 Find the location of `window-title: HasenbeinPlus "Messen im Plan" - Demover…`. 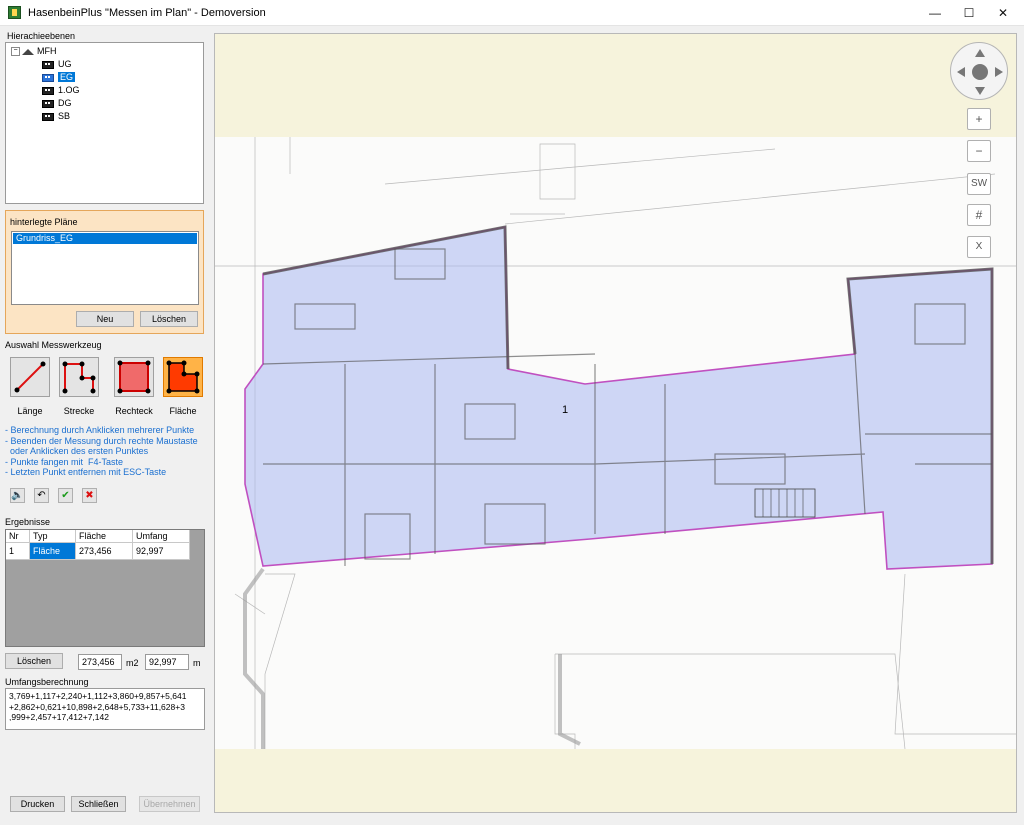

window-title: HasenbeinPlus "Messen im Plan" - Demover… is located at coordinates (147, 13).